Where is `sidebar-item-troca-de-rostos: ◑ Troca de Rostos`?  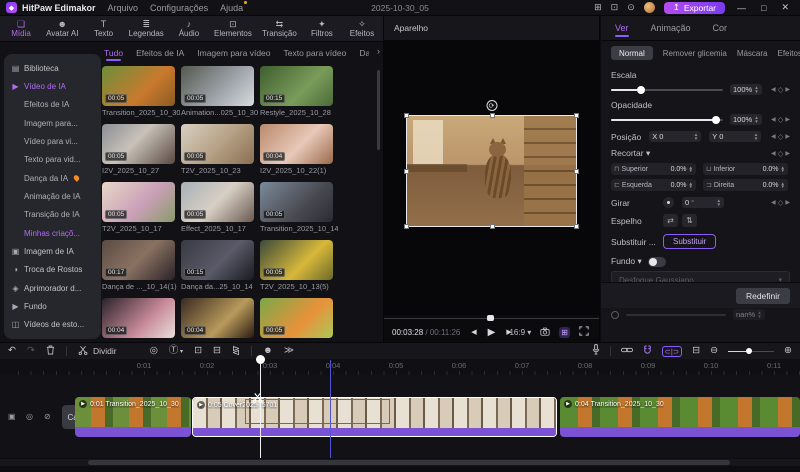 sidebar-item-troca-de-rostos: ◑ Troca de Rostos is located at coordinates (52, 270).